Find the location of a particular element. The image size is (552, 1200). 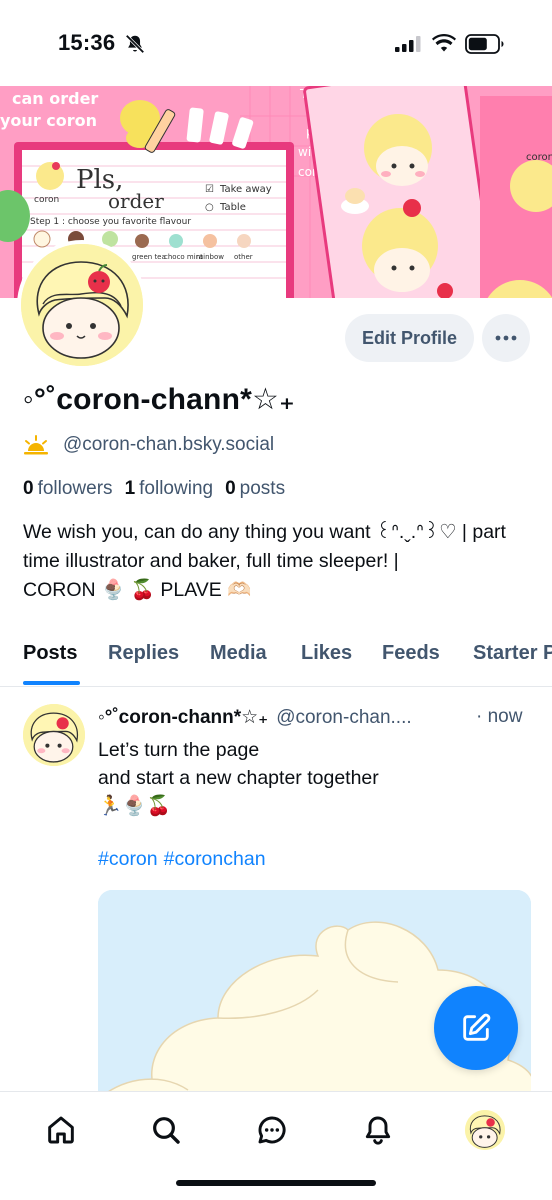

followers-link: 0 followers is located at coordinates (68, 489).